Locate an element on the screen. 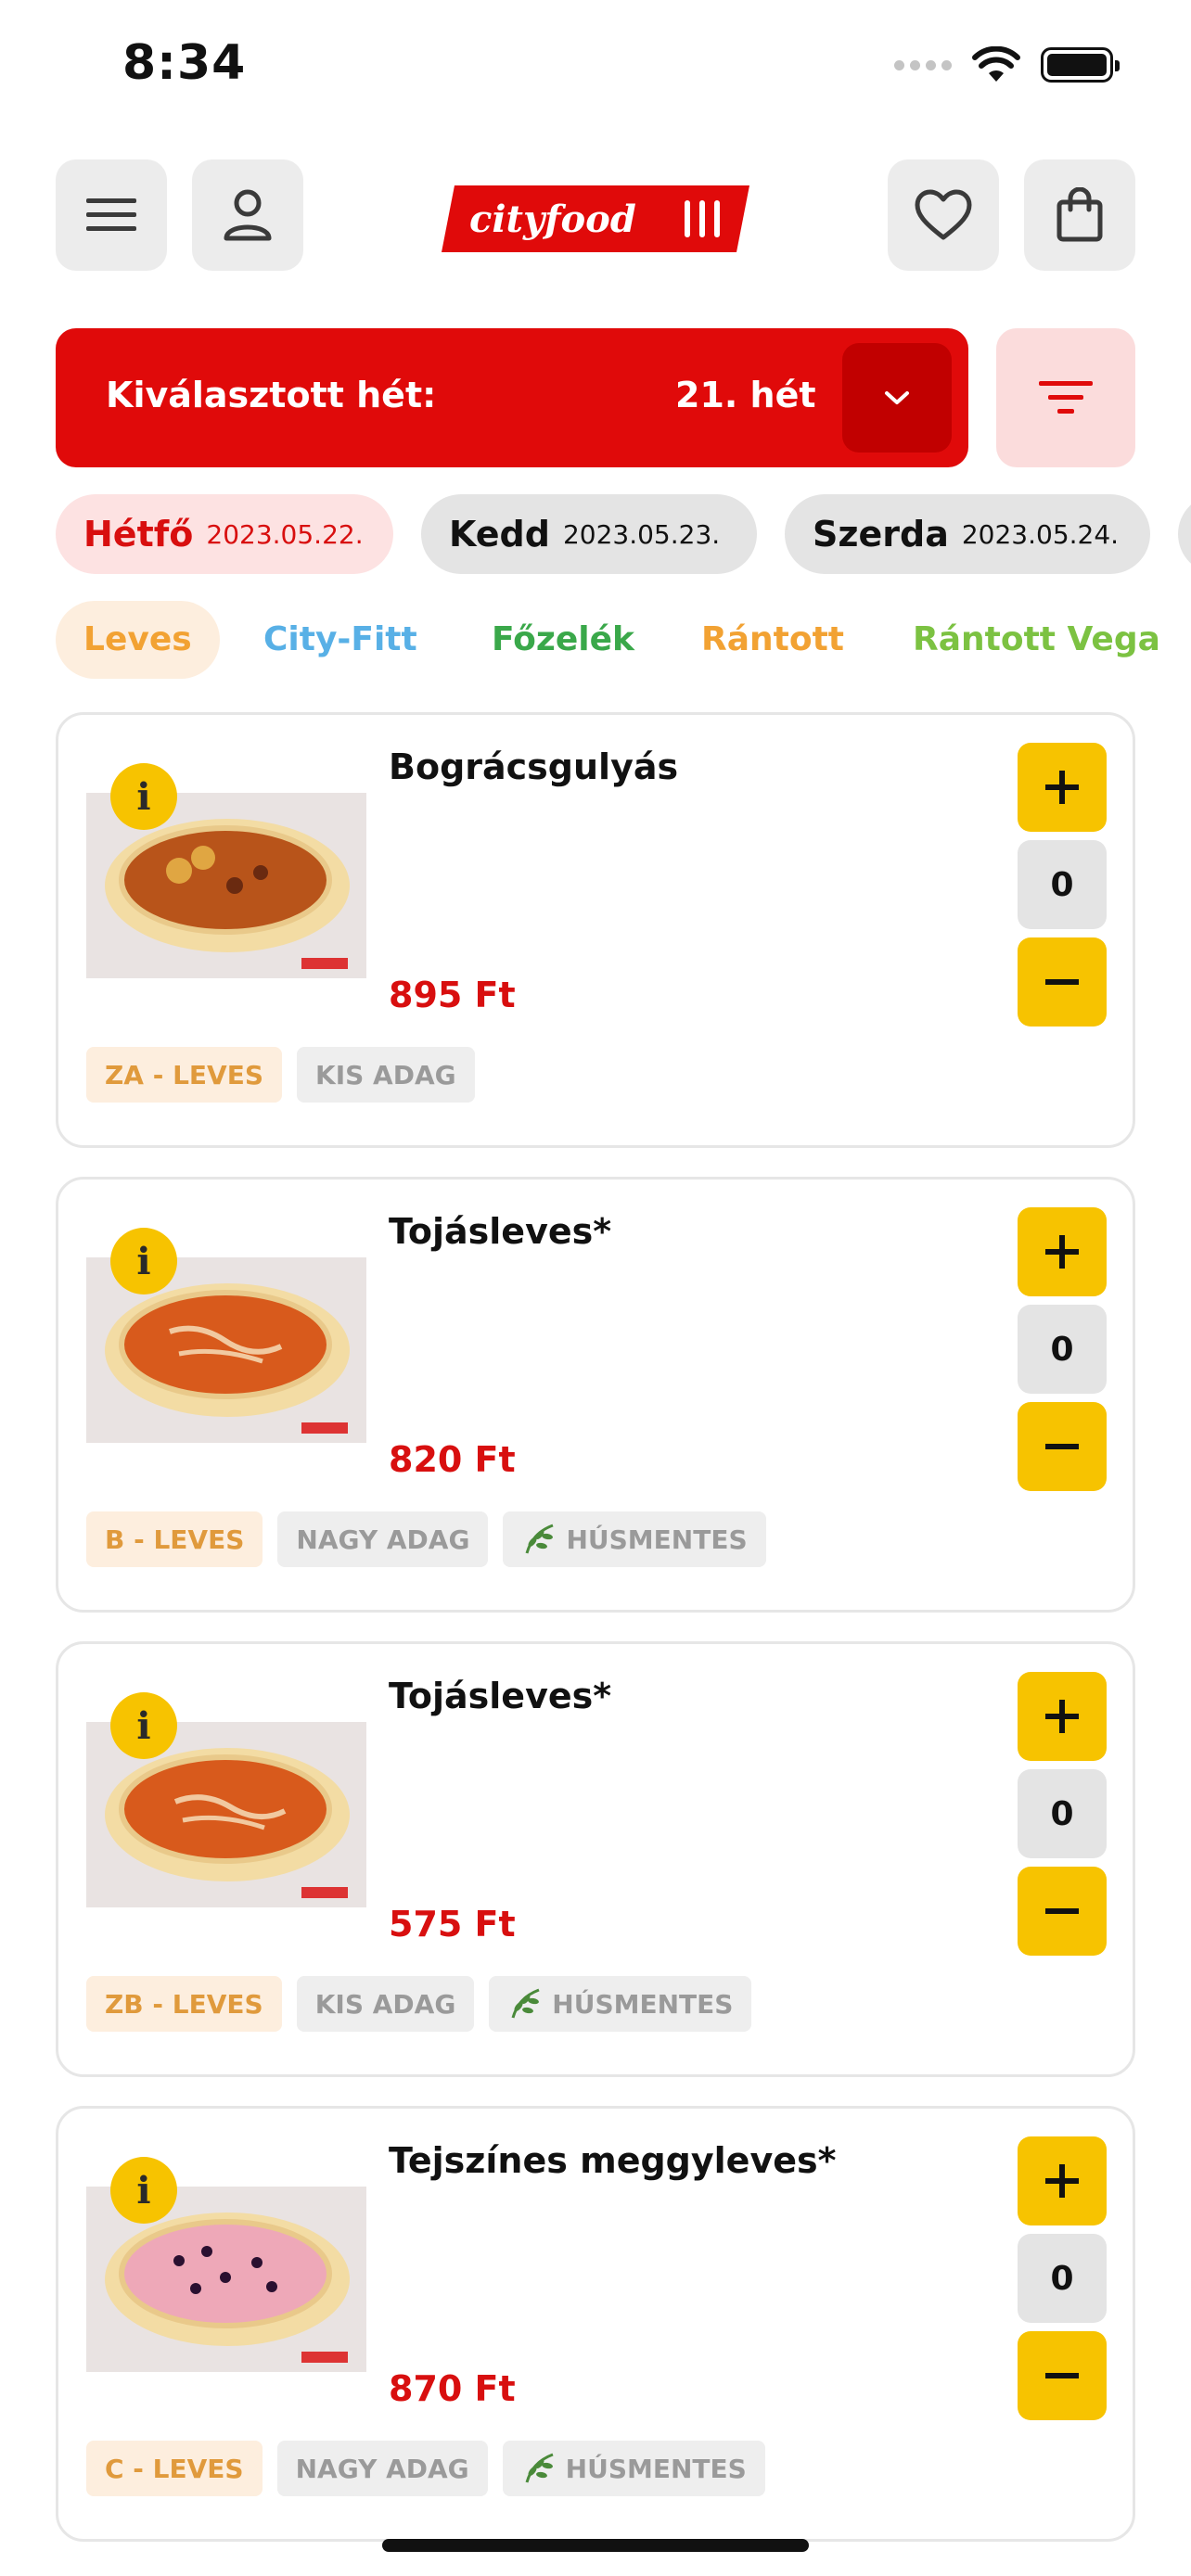 The image size is (1191, 2576). tag-list: B - LEVES NAGY ADAG HÚSMENTES is located at coordinates (426, 1539).